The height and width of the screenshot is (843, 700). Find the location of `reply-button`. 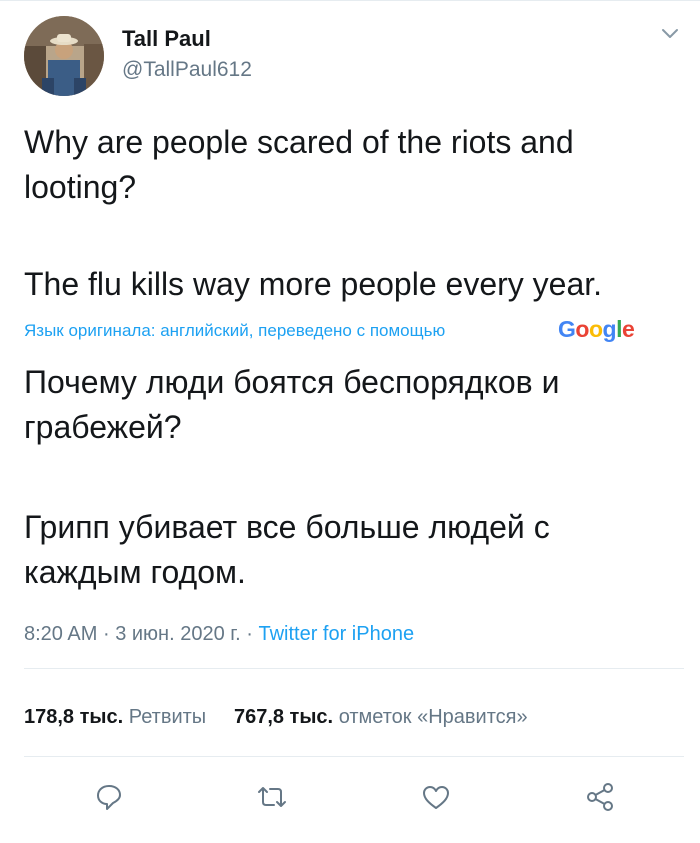

reply-button is located at coordinates (109, 797).